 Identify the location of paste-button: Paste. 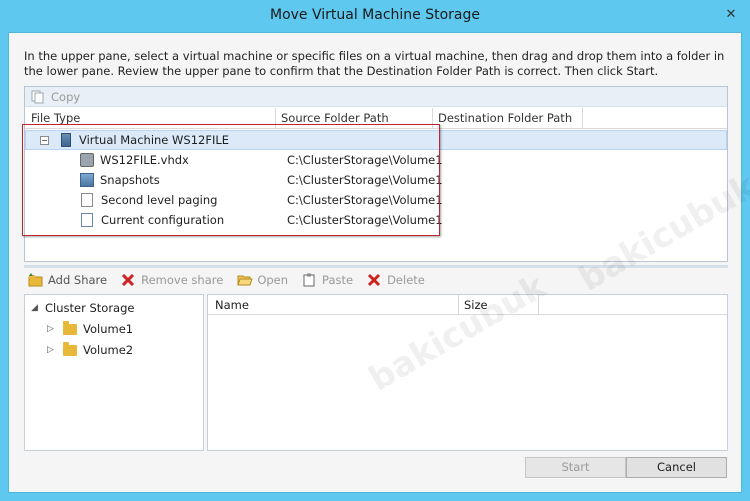
(327, 280).